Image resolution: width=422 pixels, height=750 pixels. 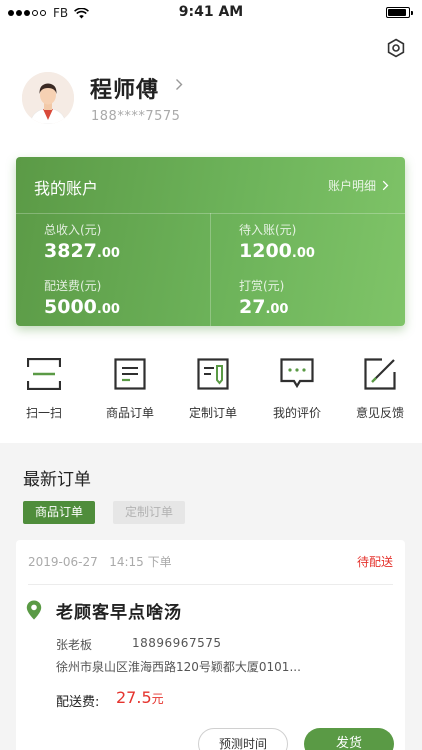 What do you see at coordinates (399, 12) in the screenshot?
I see `battery-icon` at bounding box center [399, 12].